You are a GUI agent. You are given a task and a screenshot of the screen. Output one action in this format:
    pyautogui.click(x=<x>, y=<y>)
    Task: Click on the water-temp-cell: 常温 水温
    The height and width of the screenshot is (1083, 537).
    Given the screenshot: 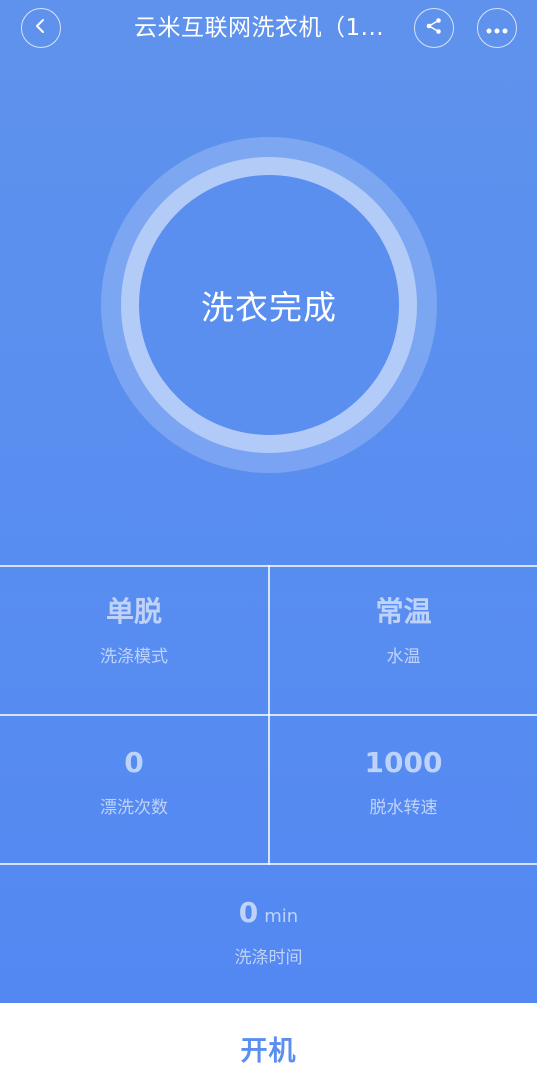 What is the action you would take?
    pyautogui.click(x=403, y=629)
    